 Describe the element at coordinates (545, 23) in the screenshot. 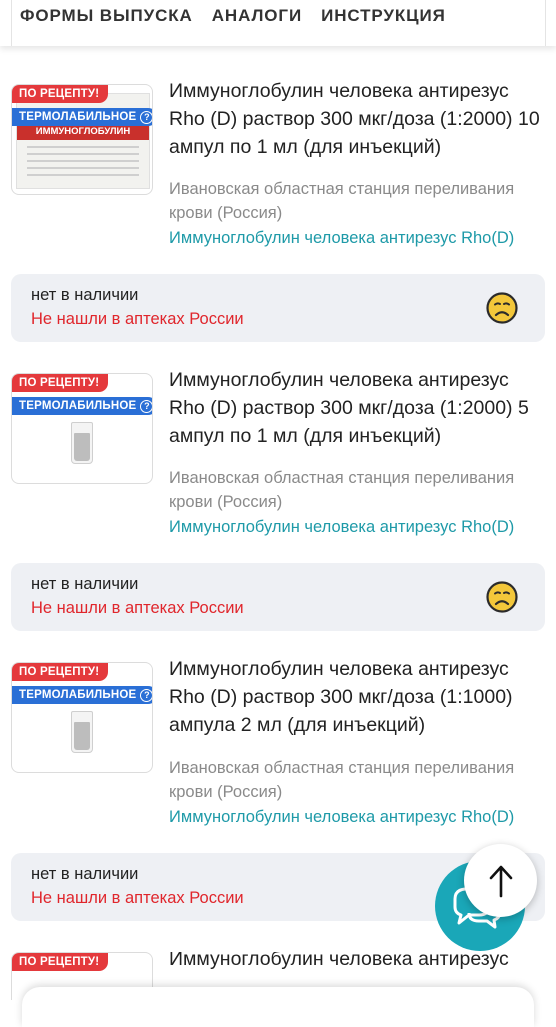

I see `tab-bar-right-edge` at that location.